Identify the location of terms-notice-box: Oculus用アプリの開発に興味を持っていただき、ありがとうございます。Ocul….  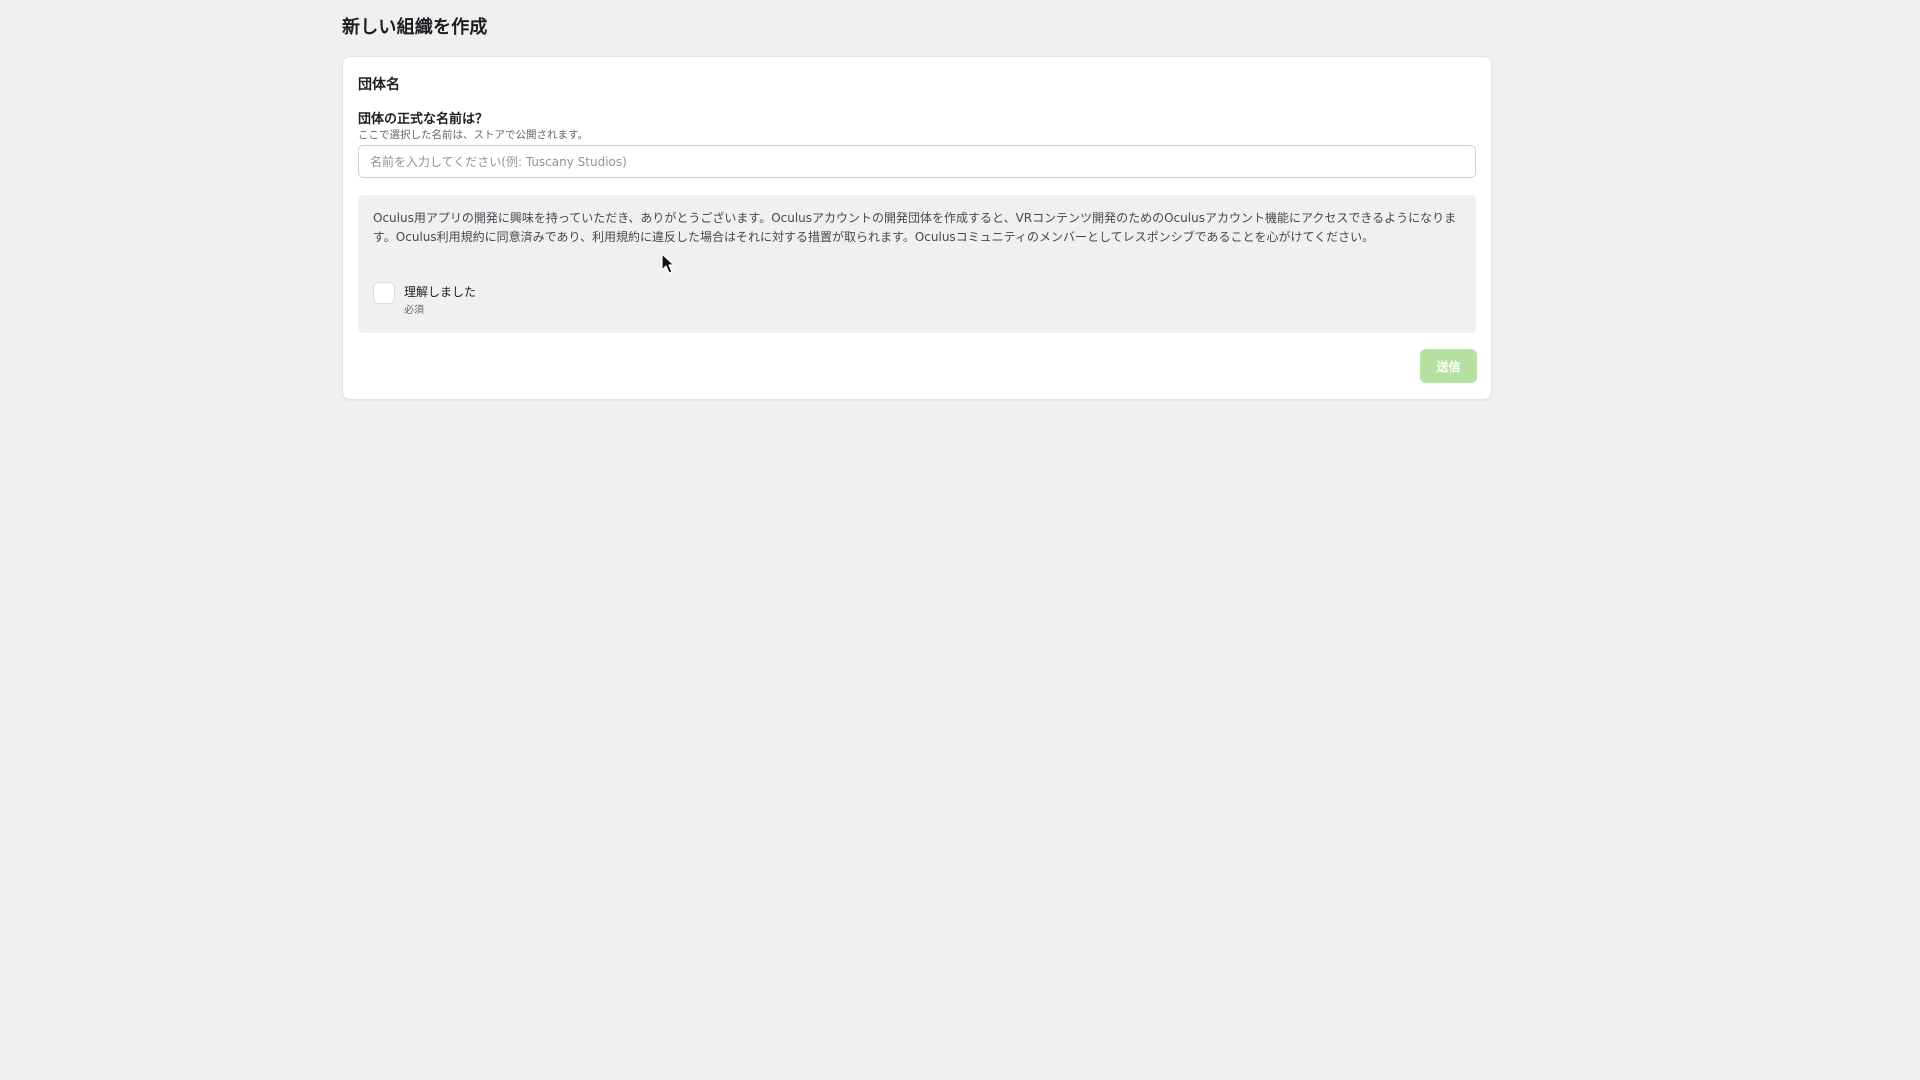
(917, 264).